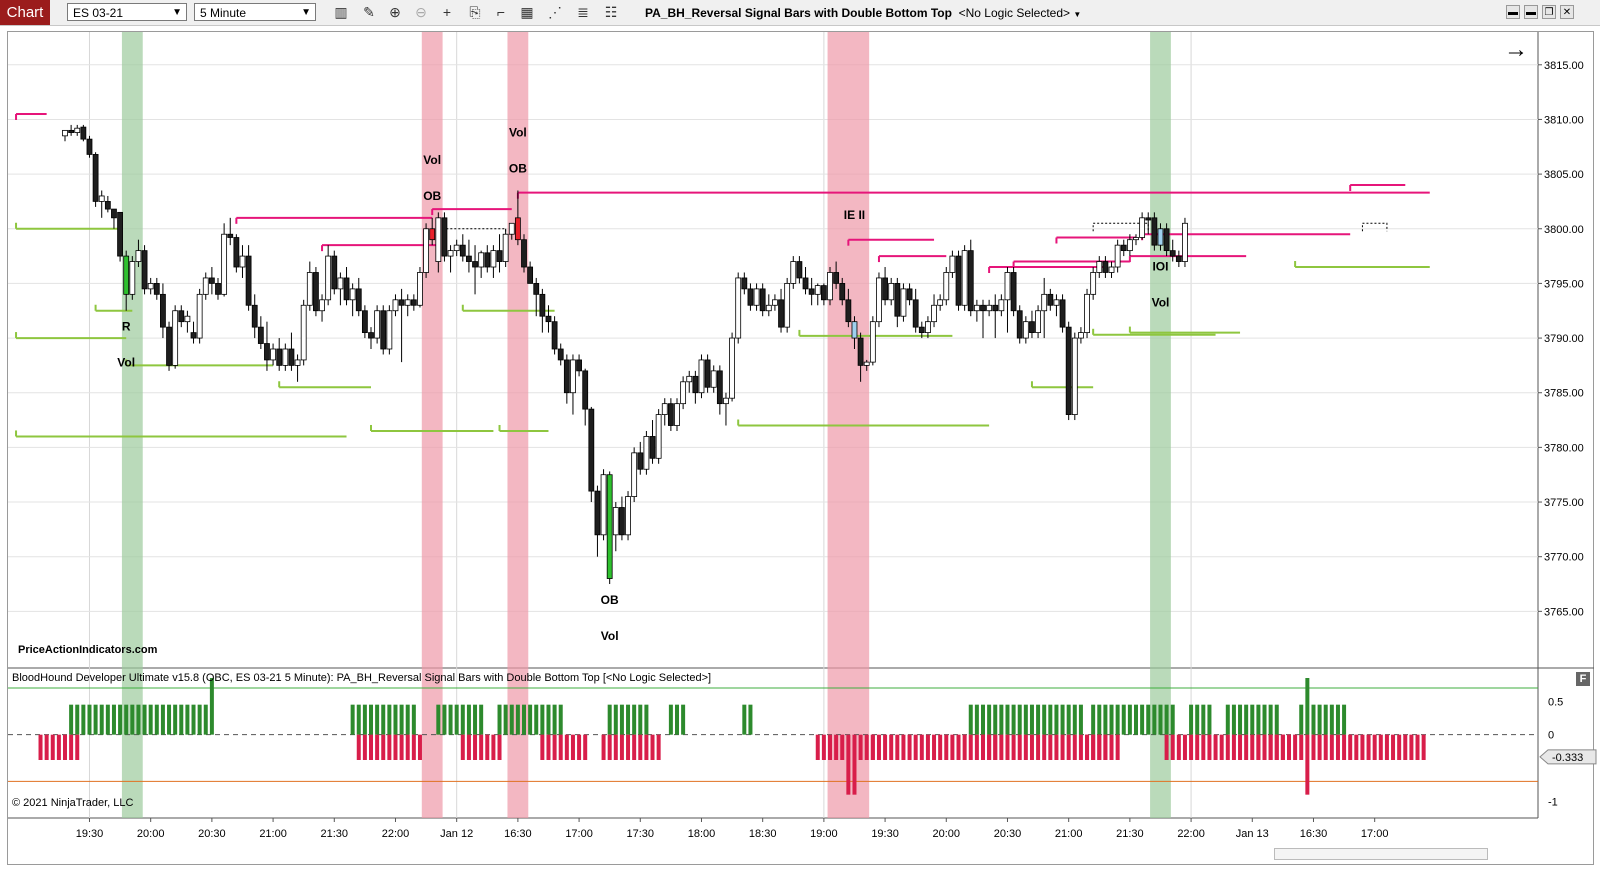 This screenshot has height=870, width=1600. I want to click on panel-filter-button: F, so click(1583, 679).